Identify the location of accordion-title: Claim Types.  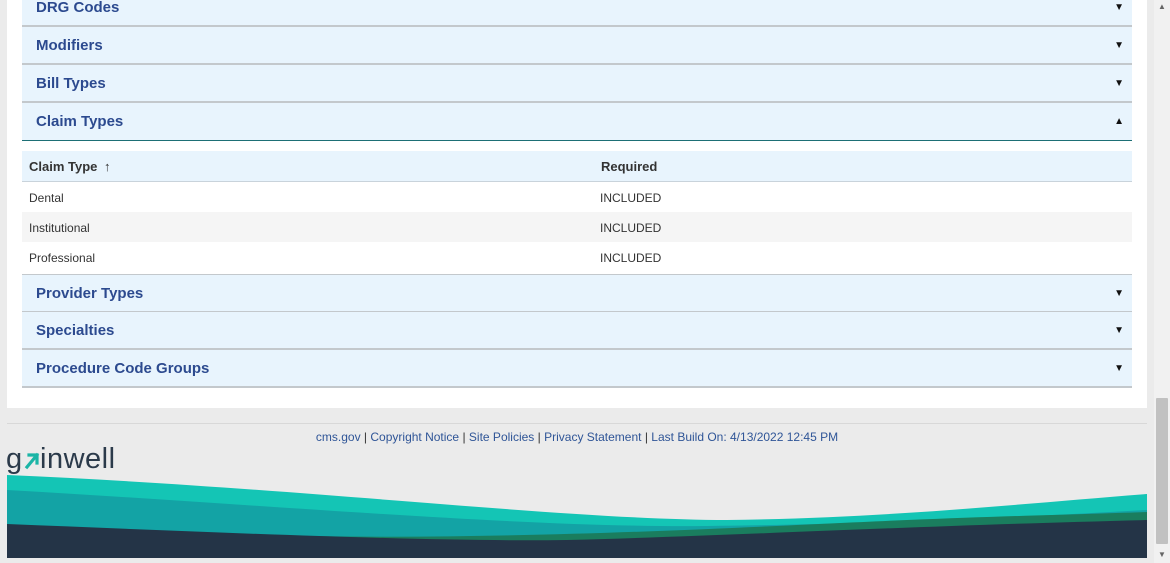
(80, 121).